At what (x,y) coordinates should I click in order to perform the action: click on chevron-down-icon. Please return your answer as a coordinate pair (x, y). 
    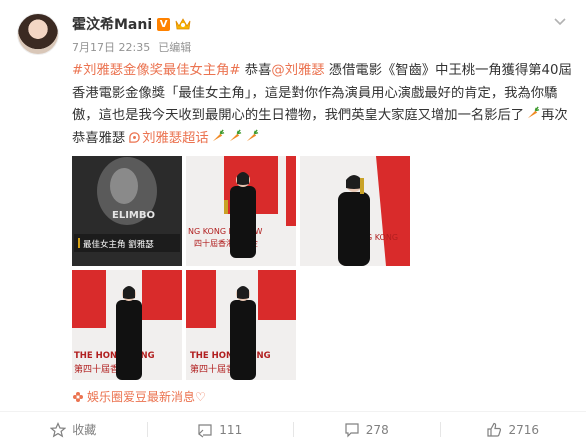
    Looking at the image, I should click on (560, 21).